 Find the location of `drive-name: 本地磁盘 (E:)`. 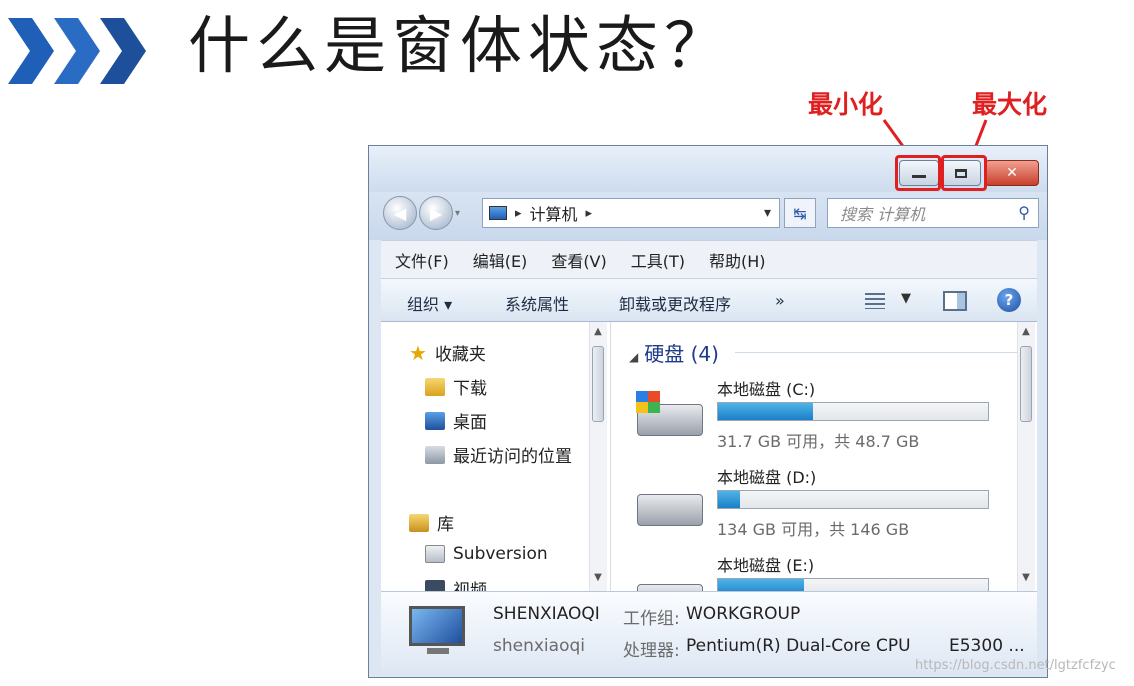

drive-name: 本地磁盘 (E:) is located at coordinates (766, 565).